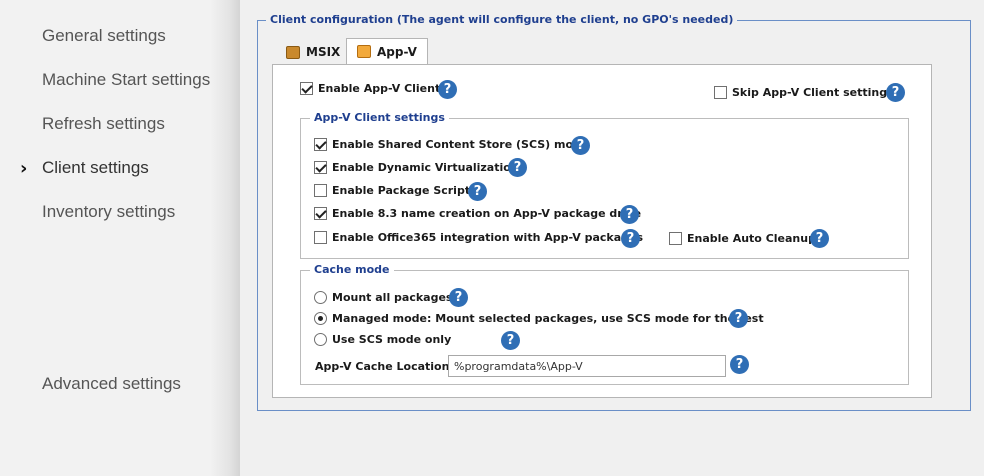 This screenshot has height=476, width=984. Describe the element at coordinates (397, 51) in the screenshot. I see `tab-label: App-V` at that location.